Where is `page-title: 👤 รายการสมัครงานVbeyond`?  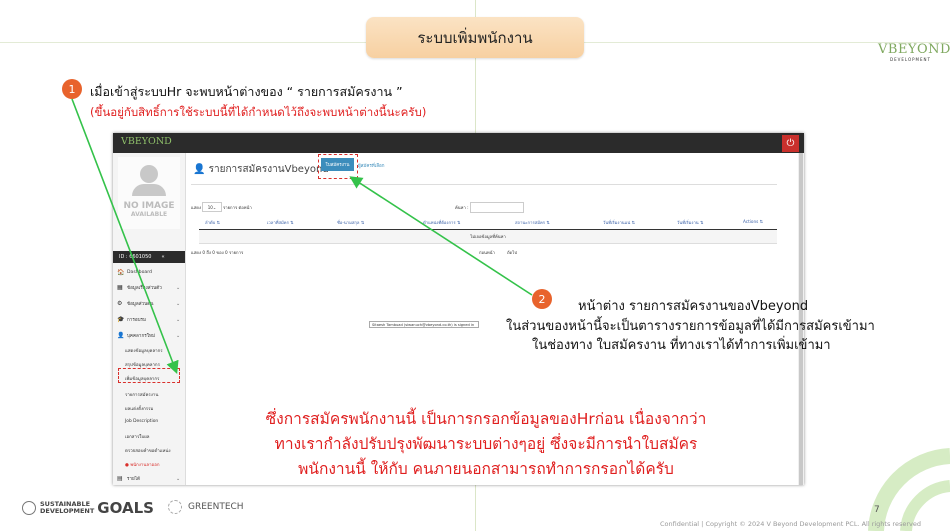 page-title: 👤 รายการสมัครงานVbeyond is located at coordinates (261, 169).